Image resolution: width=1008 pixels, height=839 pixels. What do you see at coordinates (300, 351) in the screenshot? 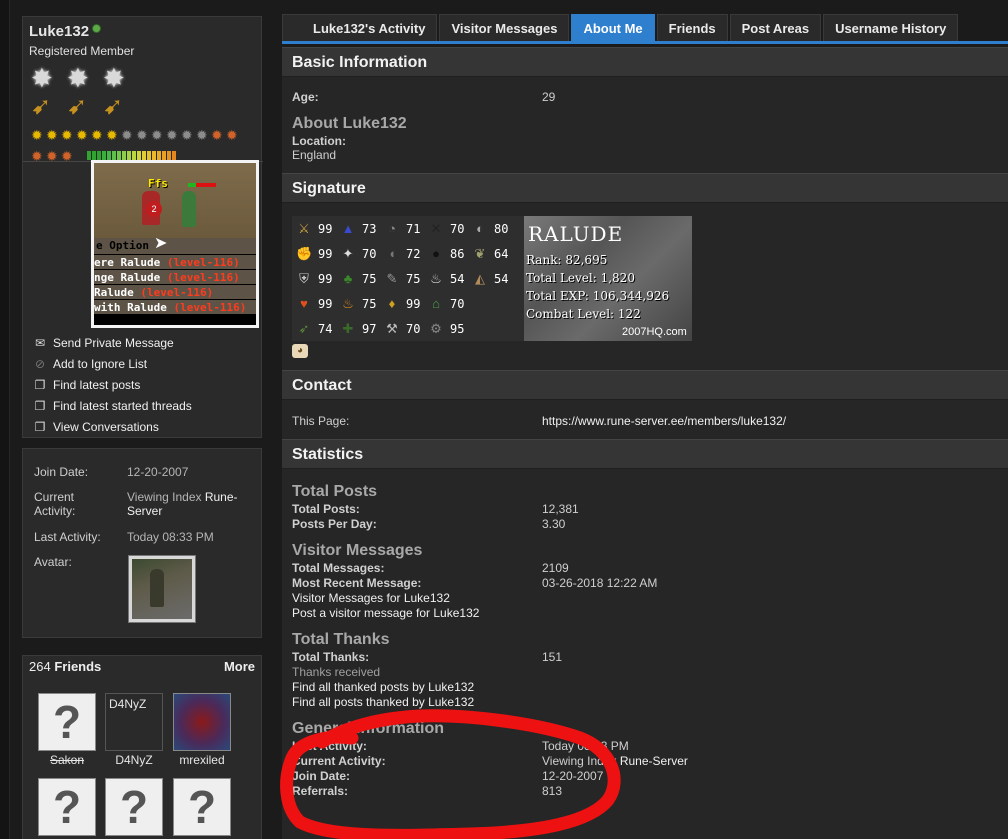
I see `signature-badge-icon: ◕` at bounding box center [300, 351].